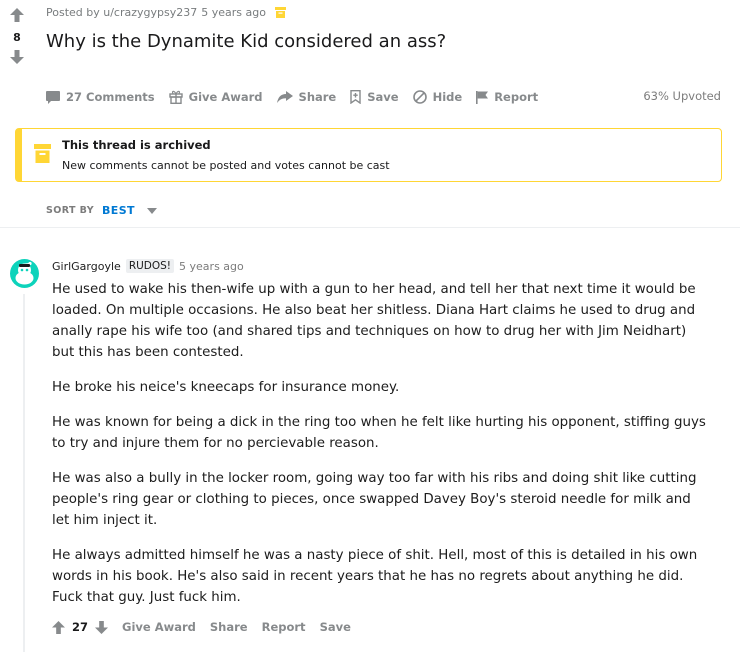 The height and width of the screenshot is (652, 740). I want to click on archived-title: This thread is archived, so click(136, 145).